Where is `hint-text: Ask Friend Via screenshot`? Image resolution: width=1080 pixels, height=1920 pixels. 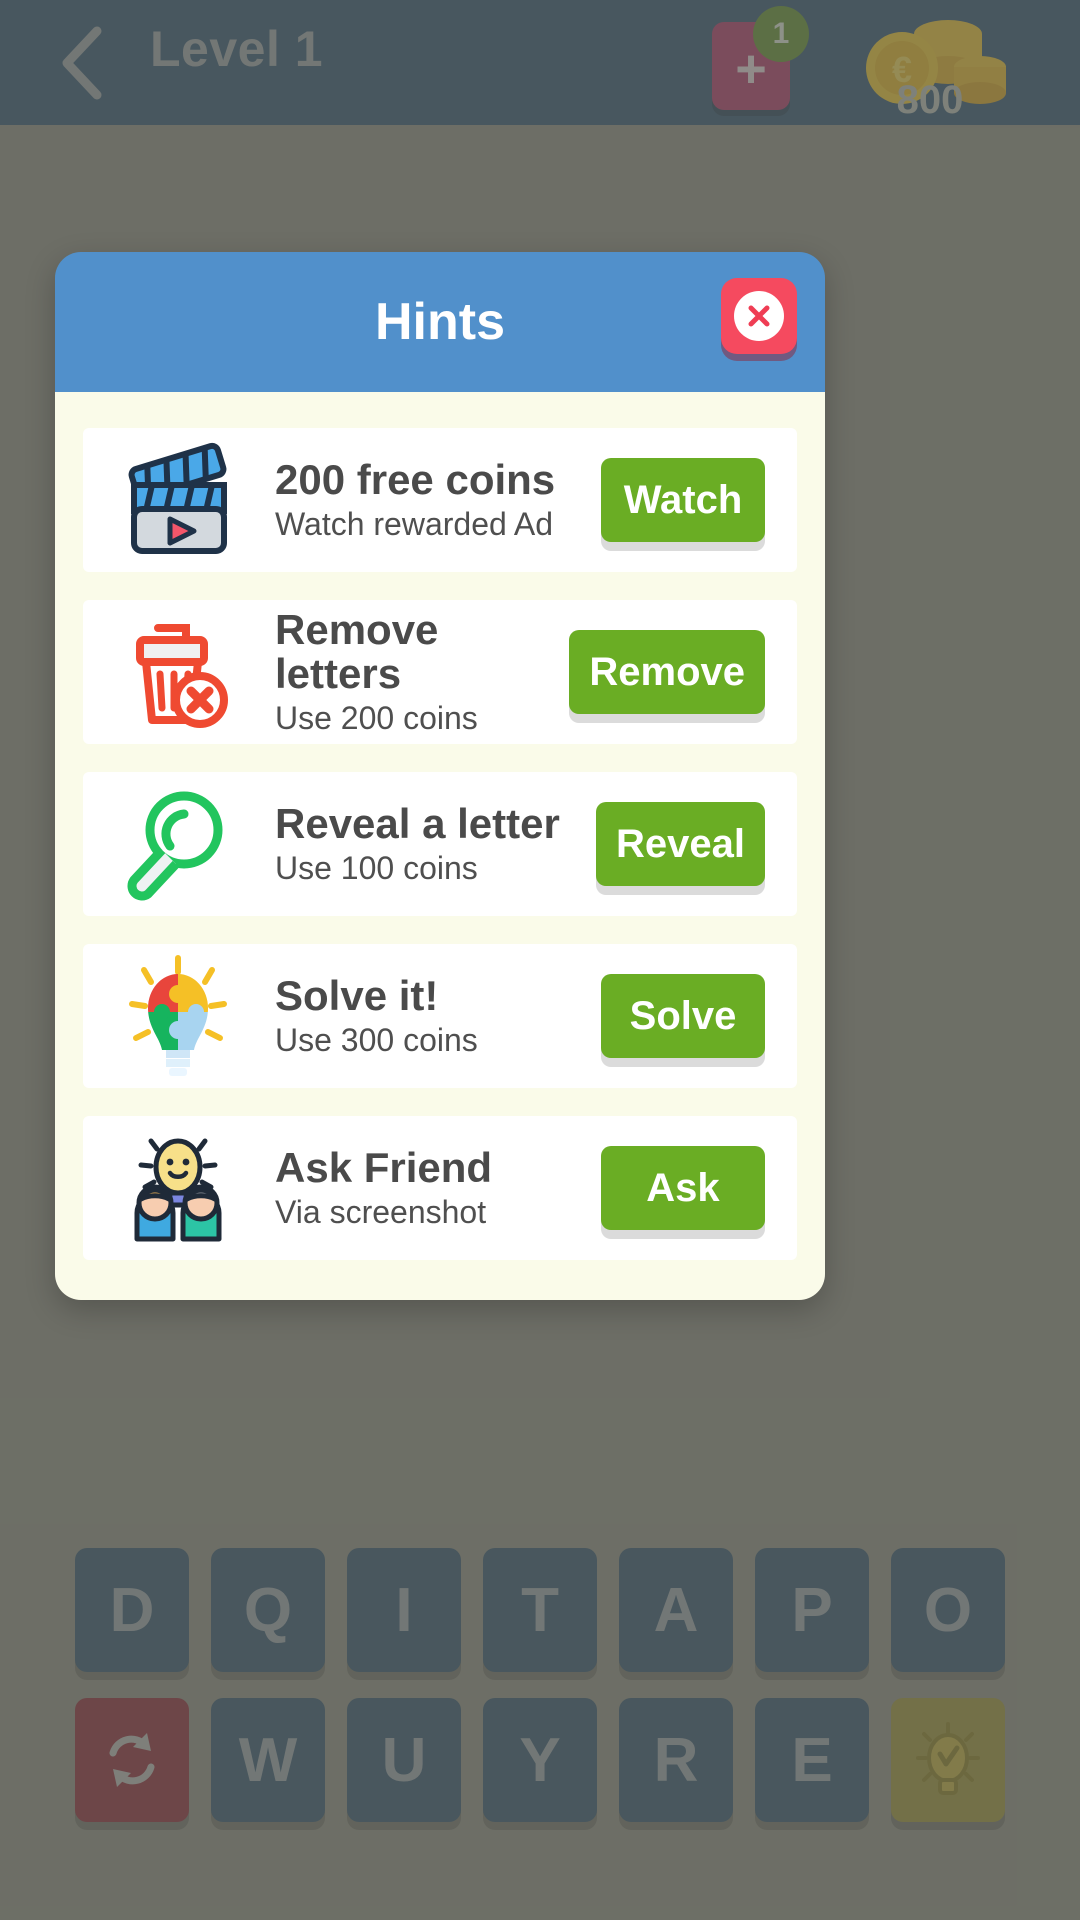
hint-text: Ask Friend Via screenshot is located at coordinates (427, 1188).